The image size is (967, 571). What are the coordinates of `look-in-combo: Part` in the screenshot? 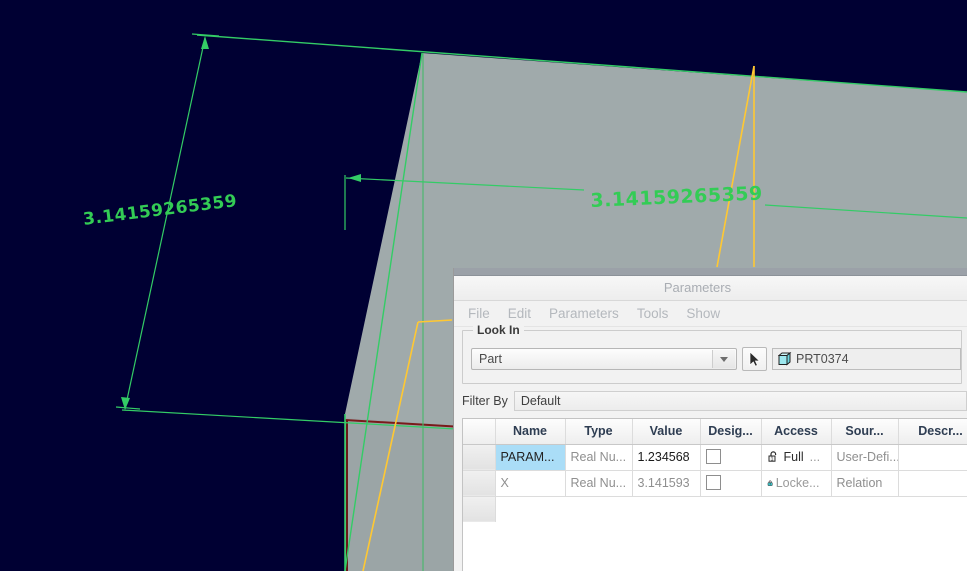 It's located at (604, 359).